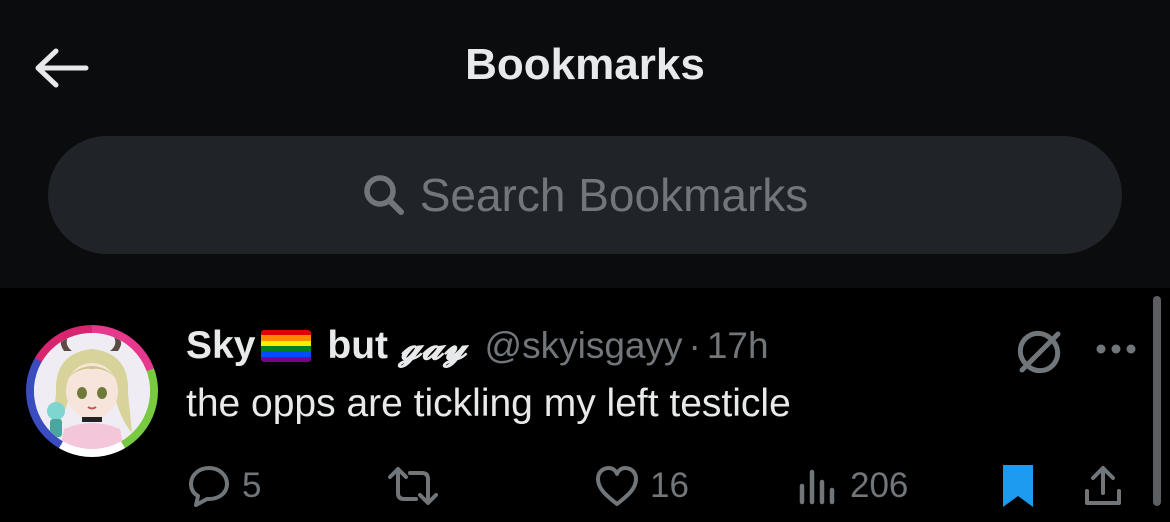  Describe the element at coordinates (1157, 401) in the screenshot. I see `scrollbar` at that location.